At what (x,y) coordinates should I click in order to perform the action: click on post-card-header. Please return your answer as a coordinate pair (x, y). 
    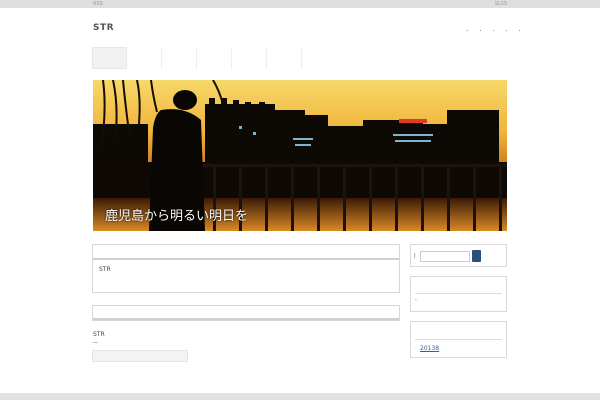
    Looking at the image, I should click on (246, 252).